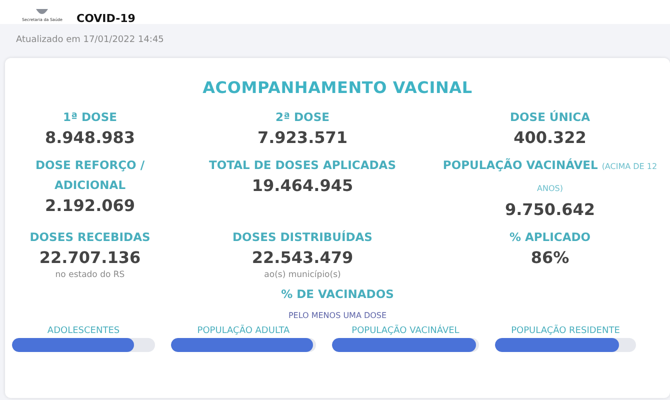 This screenshot has height=400, width=670. What do you see at coordinates (90, 258) in the screenshot?
I see `stat-value: 22.707.136` at bounding box center [90, 258].